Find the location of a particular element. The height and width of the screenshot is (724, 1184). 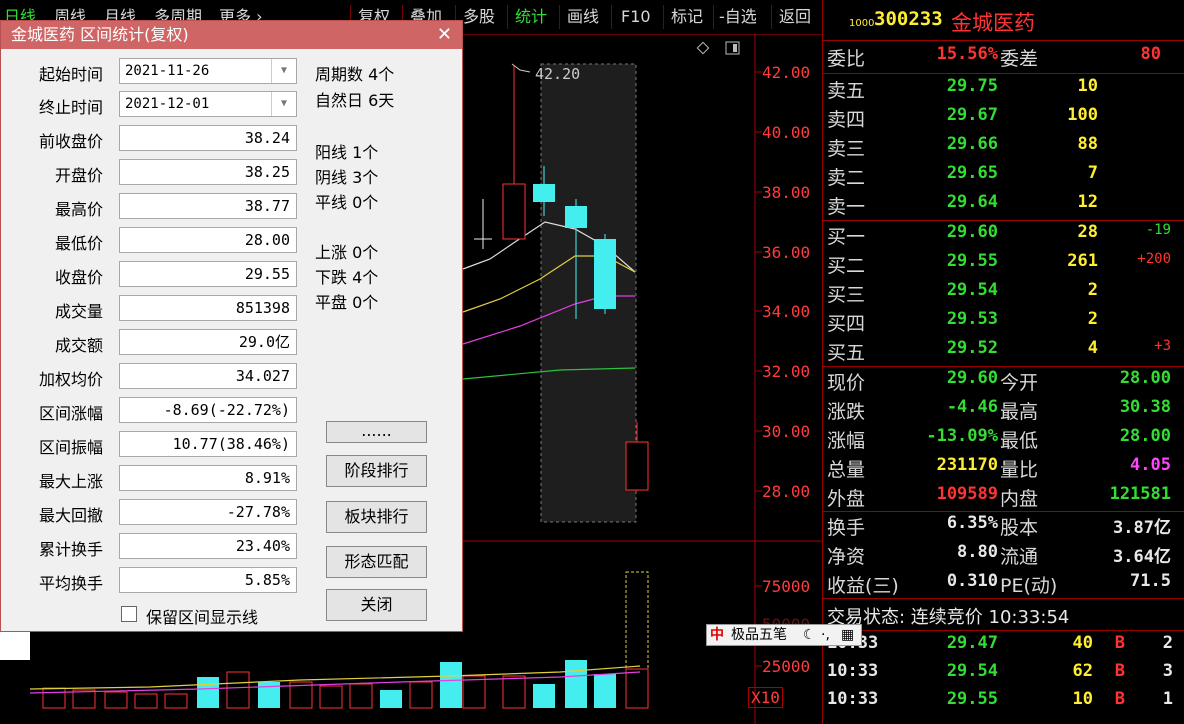

stat-row: 外盘109589内盘121581 is located at coordinates (998, 498).